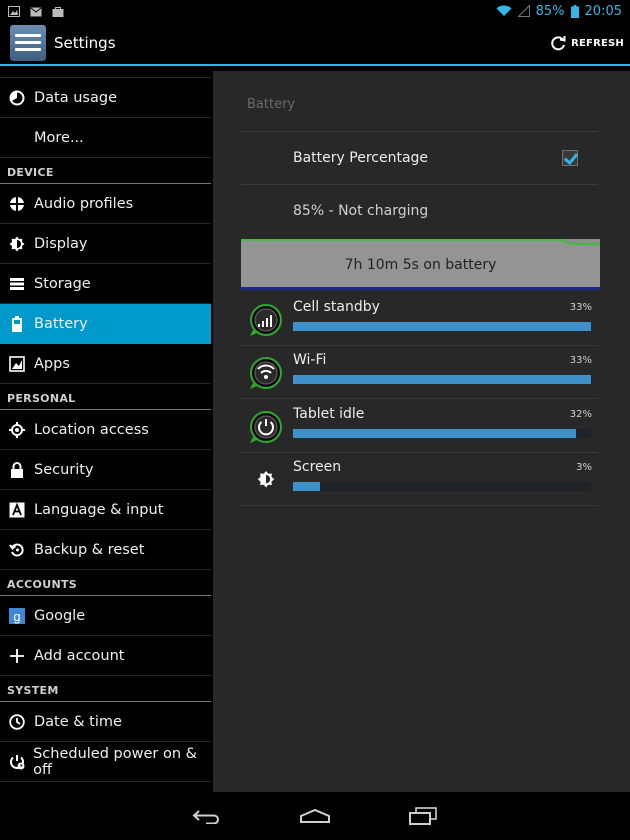 The height and width of the screenshot is (840, 630). I want to click on sidebar-header-accounts: ACCOUNTS, so click(105, 583).